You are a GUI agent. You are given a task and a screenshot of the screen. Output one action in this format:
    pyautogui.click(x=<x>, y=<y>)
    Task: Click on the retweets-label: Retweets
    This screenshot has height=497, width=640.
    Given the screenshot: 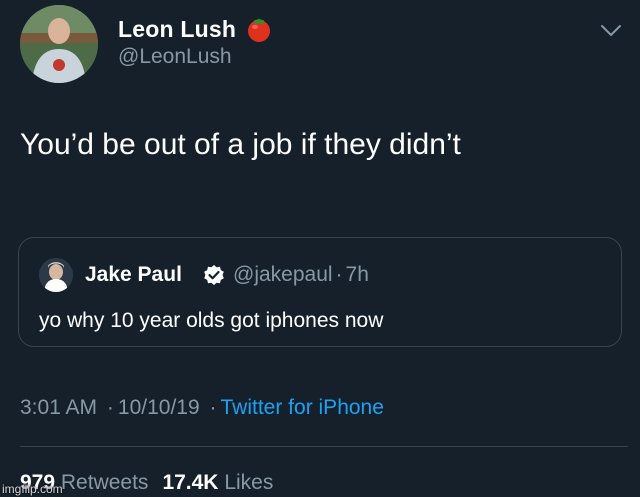 What is the action you would take?
    pyautogui.click(x=104, y=482)
    